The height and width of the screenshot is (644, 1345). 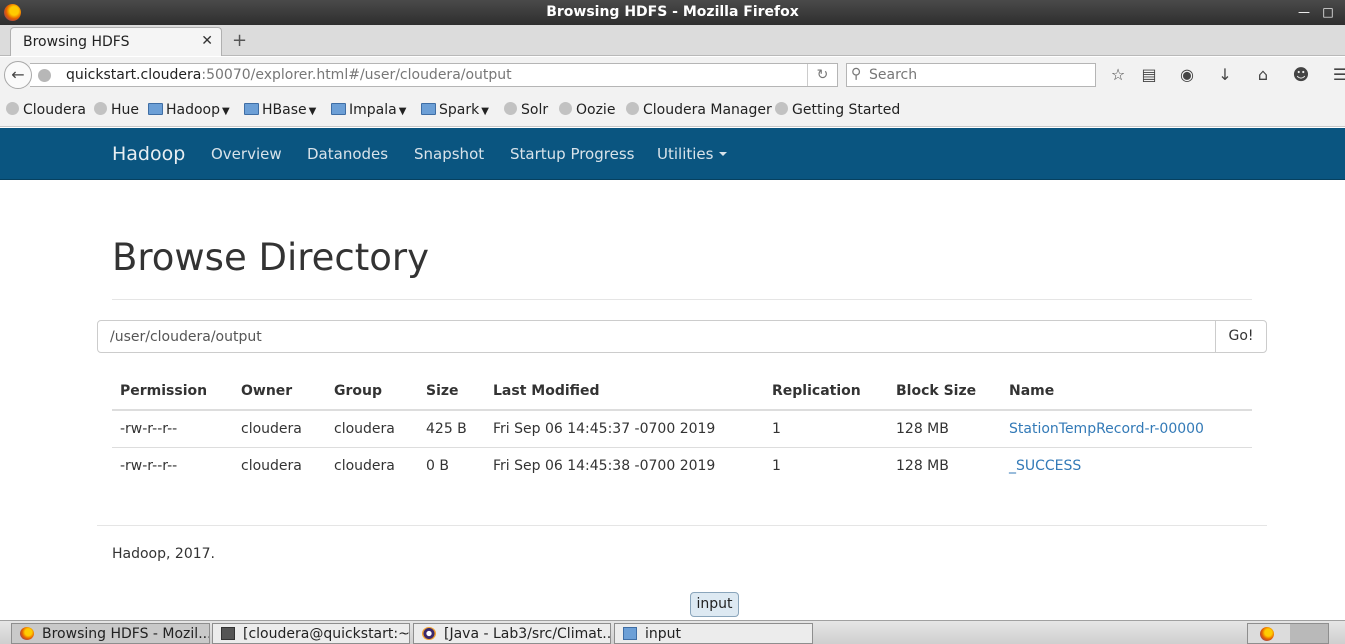 What do you see at coordinates (685, 154) in the screenshot?
I see `nav-utilities-label: Utilities` at bounding box center [685, 154].